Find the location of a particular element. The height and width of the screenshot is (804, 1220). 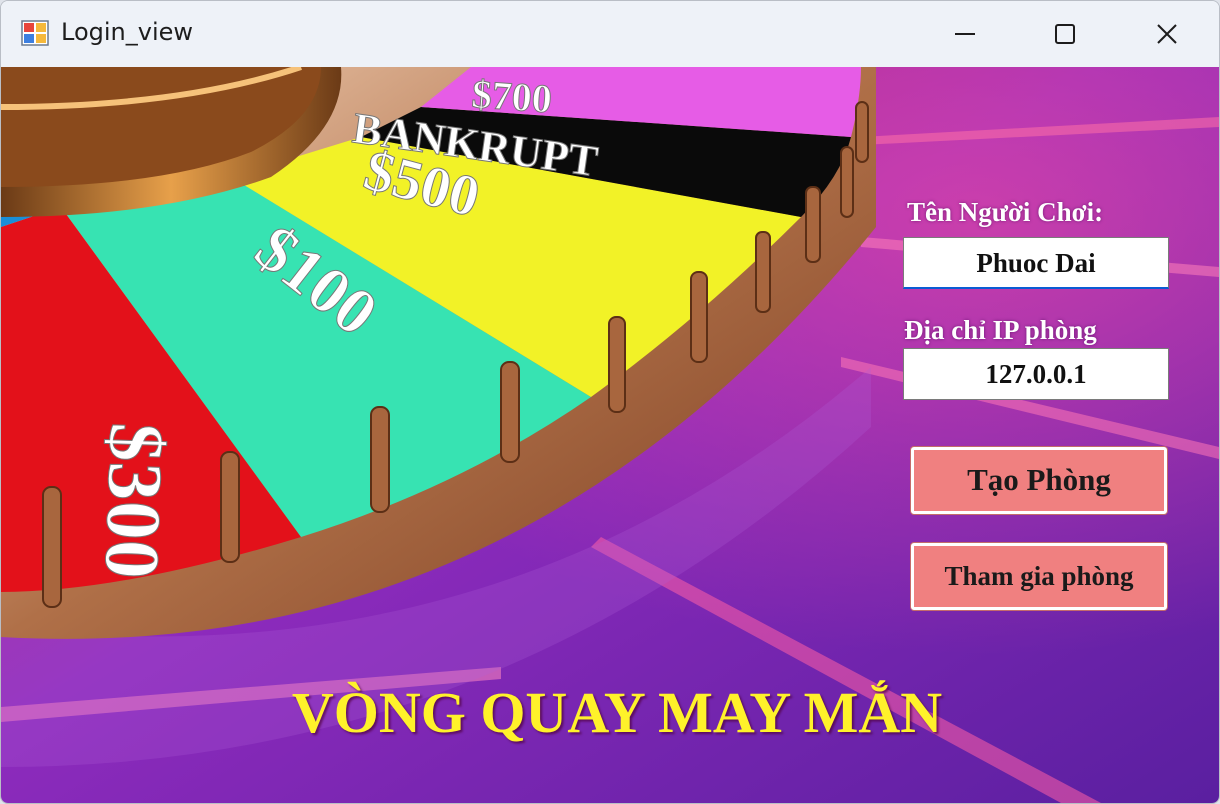

player-name-input: Phuoc Dai is located at coordinates (1036, 263).